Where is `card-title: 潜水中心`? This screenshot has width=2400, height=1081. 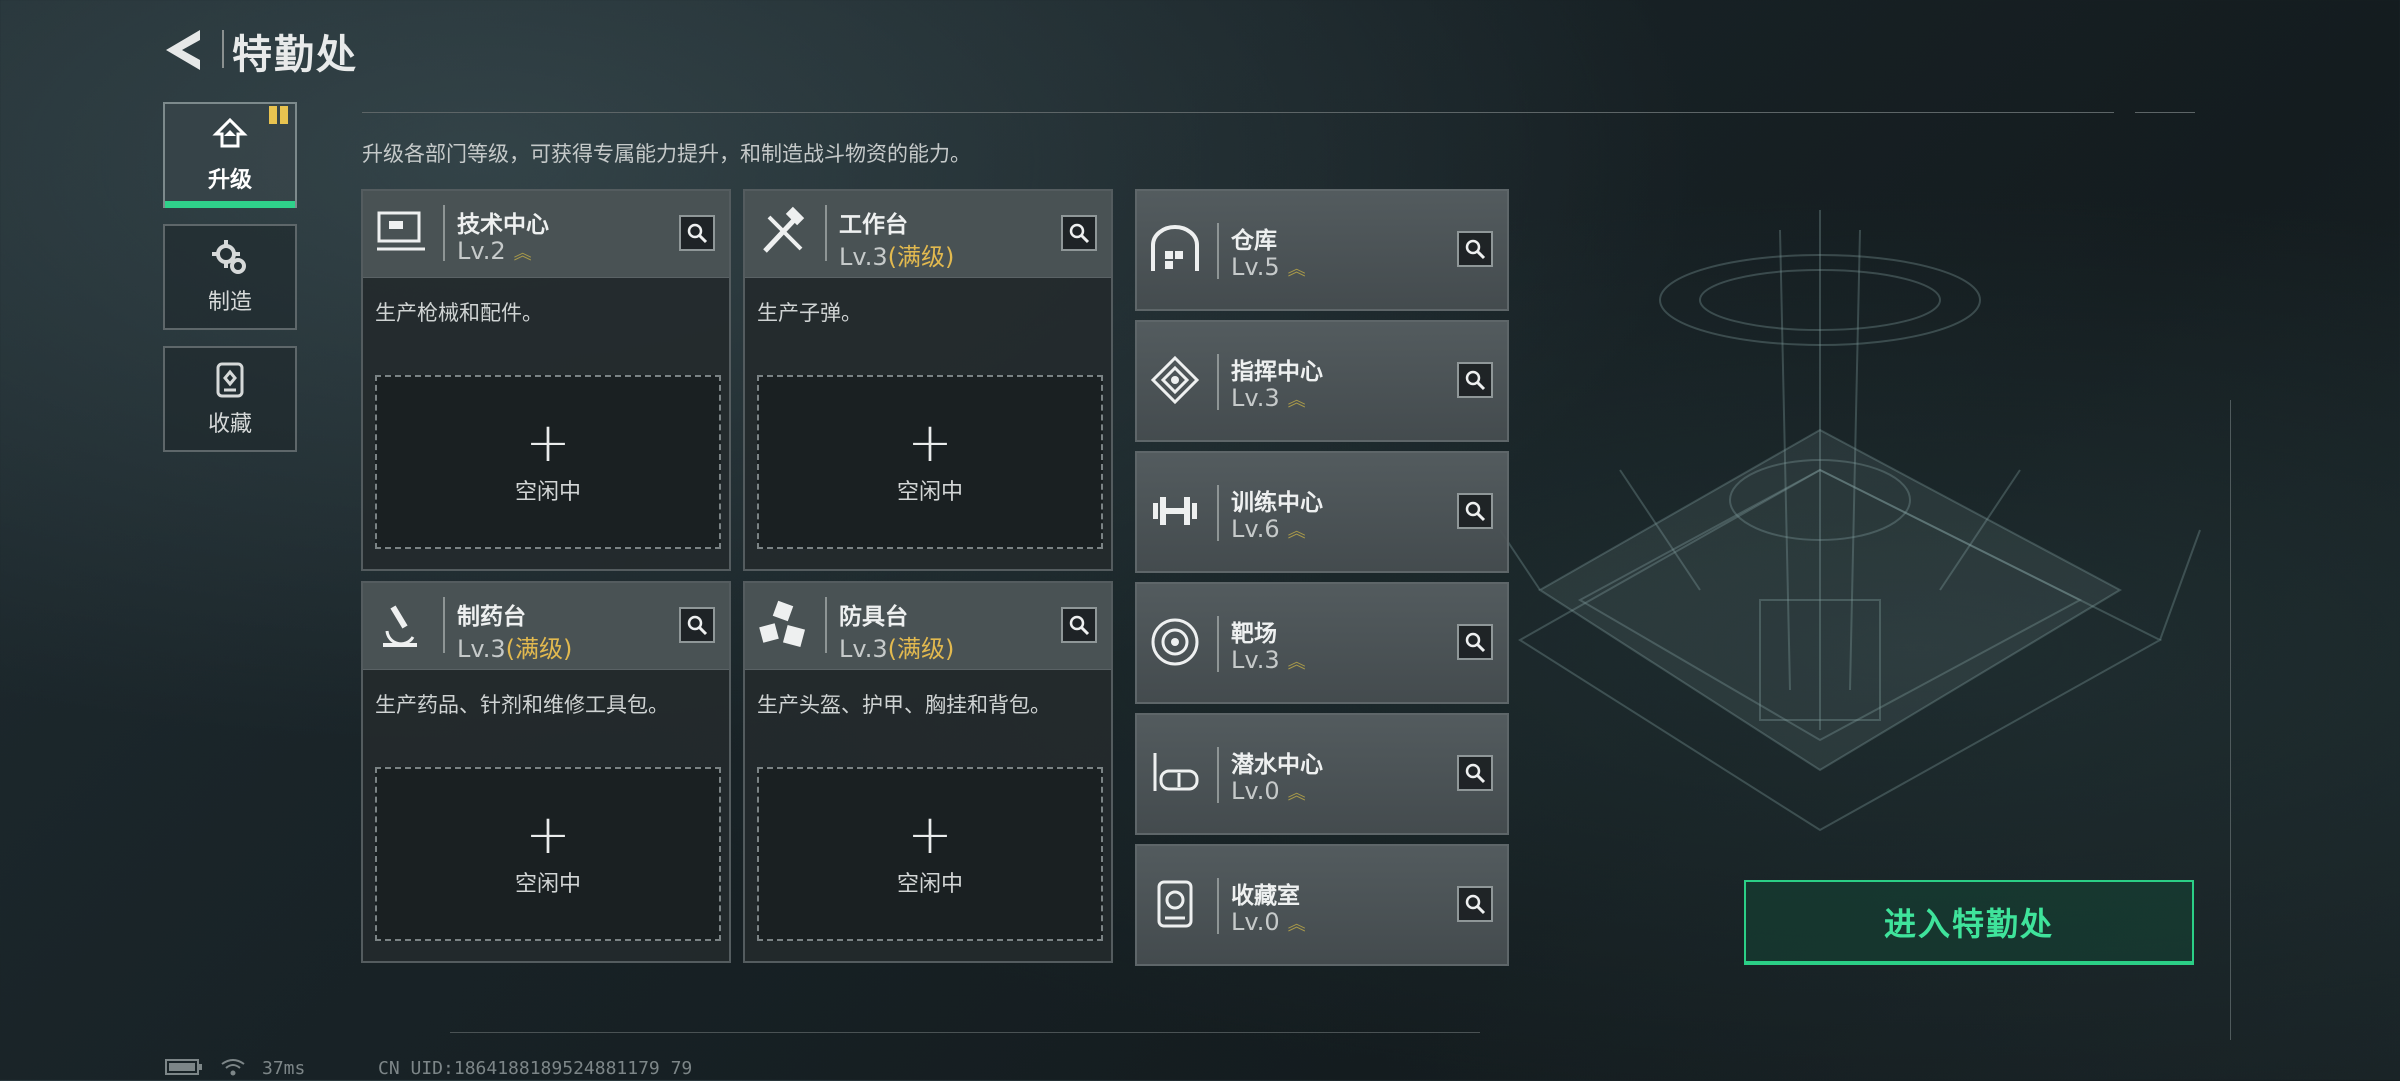
card-title: 潜水中心 is located at coordinates (1277, 765).